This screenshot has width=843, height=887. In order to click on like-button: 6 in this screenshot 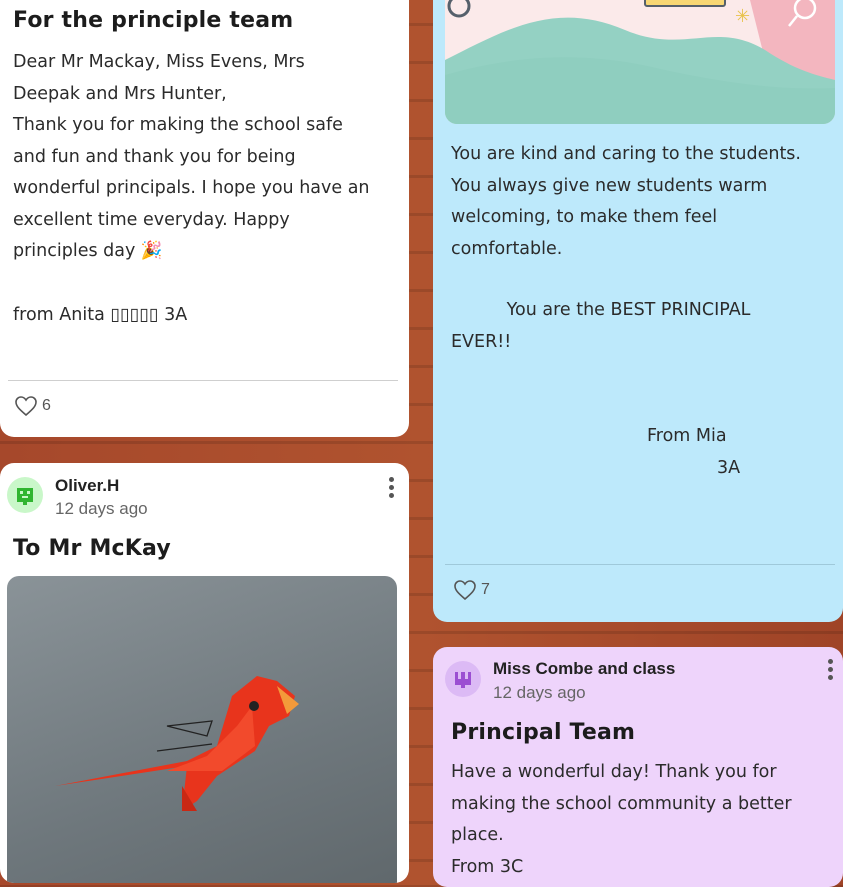, I will do `click(32, 406)`.